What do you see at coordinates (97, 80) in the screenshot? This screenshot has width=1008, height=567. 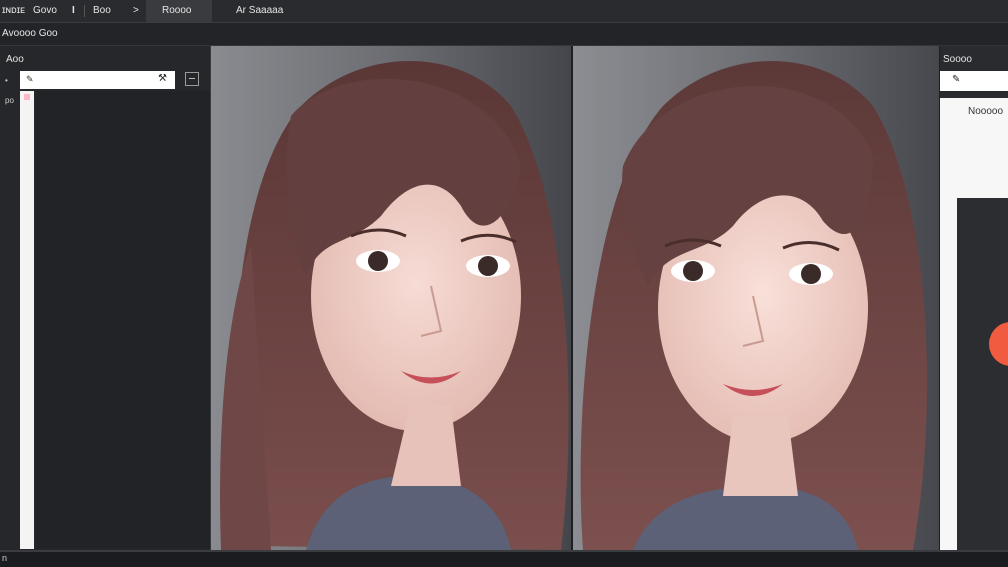 I see `prompt-input: ✎ ⚒` at bounding box center [97, 80].